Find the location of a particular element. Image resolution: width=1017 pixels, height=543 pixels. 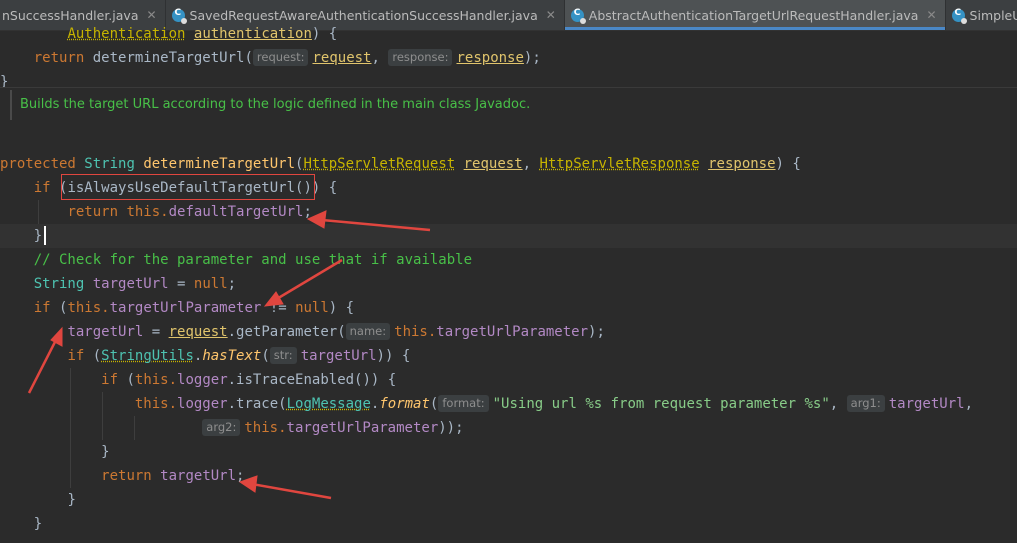

method-separator is located at coordinates (508, 87).